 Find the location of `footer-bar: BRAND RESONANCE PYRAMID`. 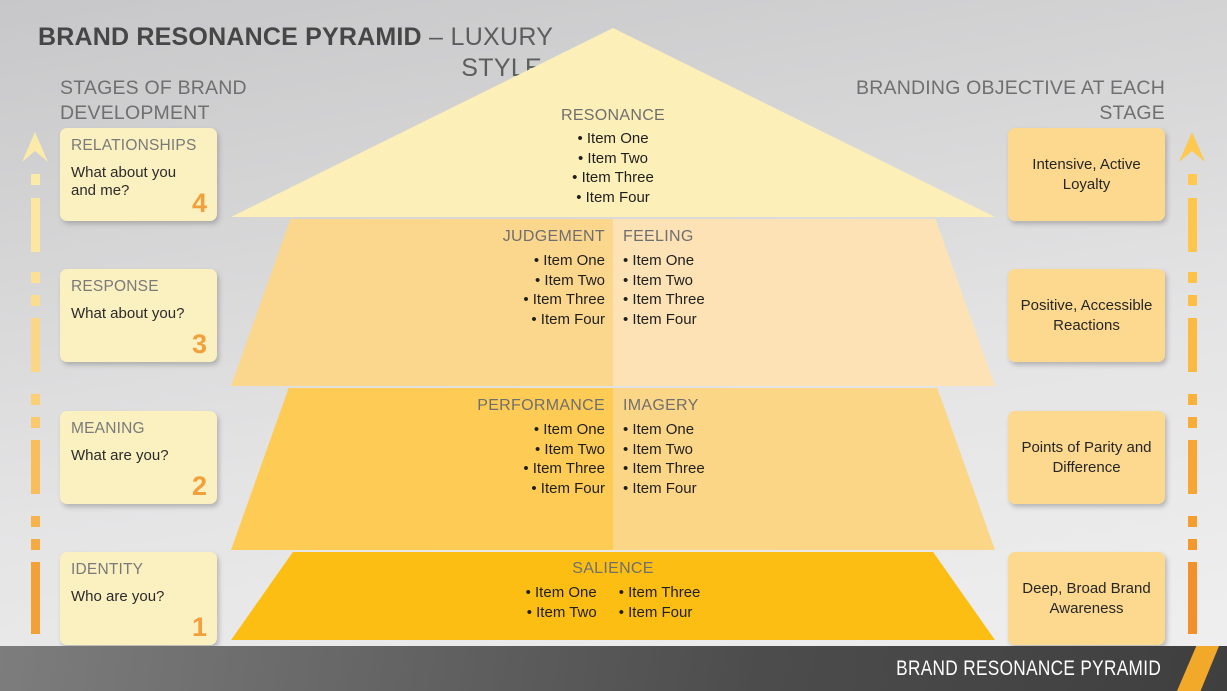

footer-bar: BRAND RESONANCE PYRAMID is located at coordinates (613, 668).